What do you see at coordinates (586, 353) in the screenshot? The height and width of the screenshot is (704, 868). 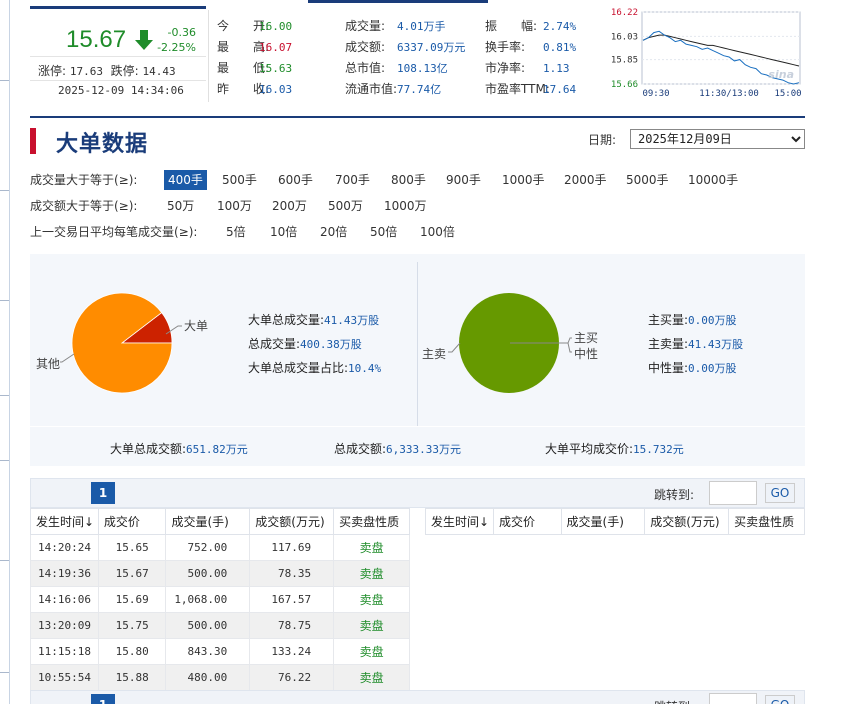 I see `pie2-slice-label: 中性` at bounding box center [586, 353].